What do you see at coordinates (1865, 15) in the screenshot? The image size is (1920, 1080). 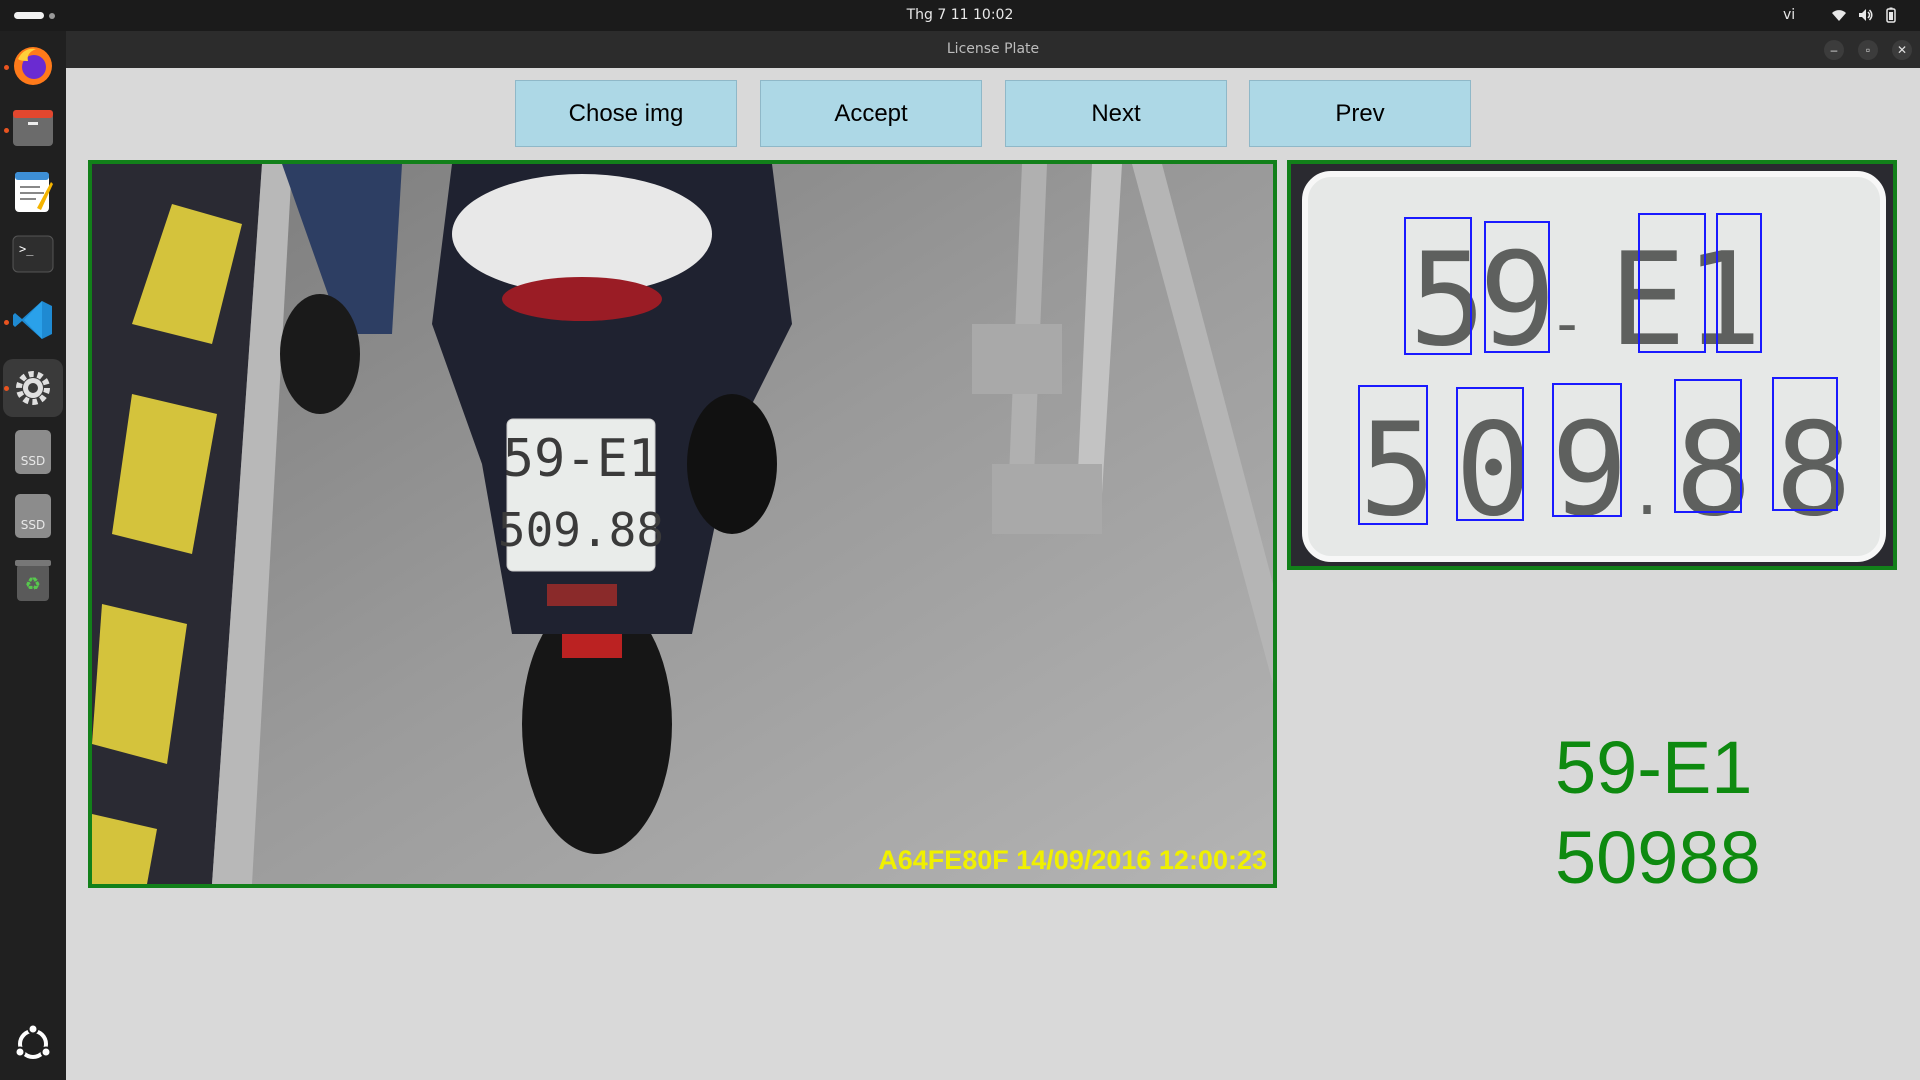 I see `volume-icon` at bounding box center [1865, 15].